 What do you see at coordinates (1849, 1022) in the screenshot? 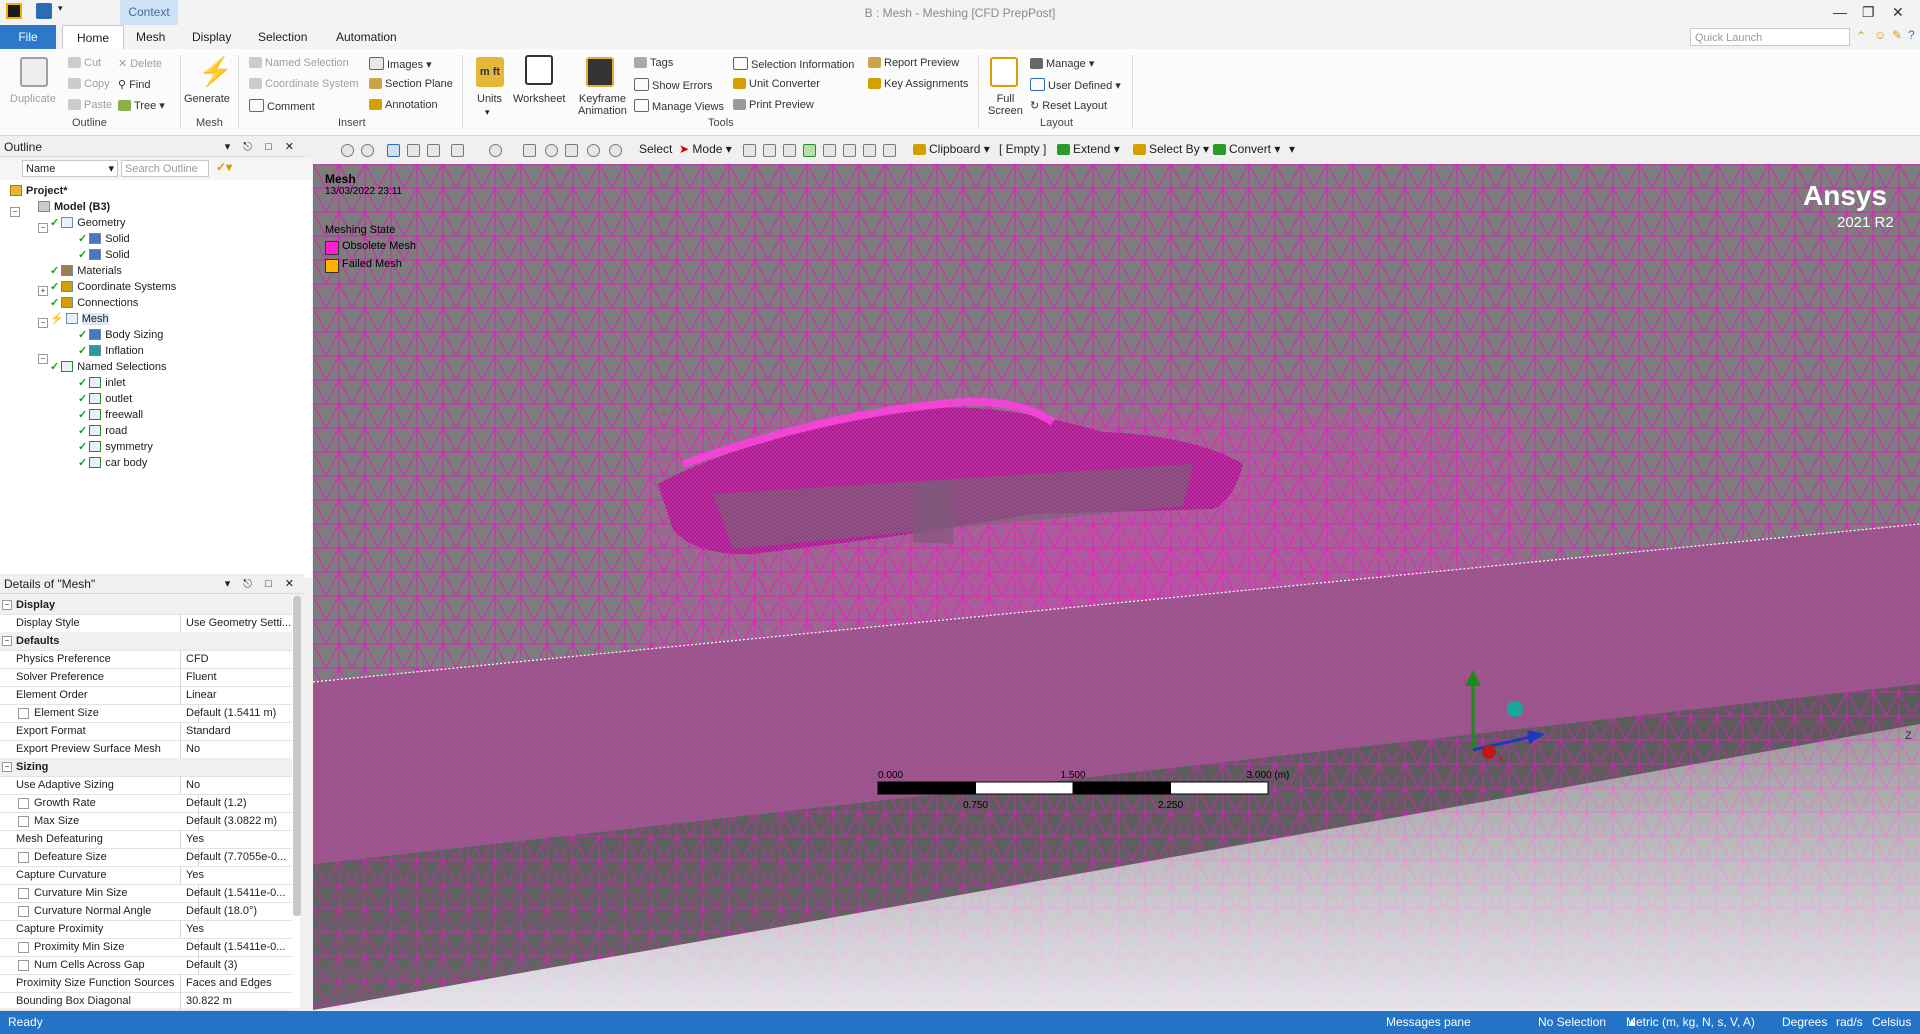
I see `rate-unit: rad/s` at bounding box center [1849, 1022].